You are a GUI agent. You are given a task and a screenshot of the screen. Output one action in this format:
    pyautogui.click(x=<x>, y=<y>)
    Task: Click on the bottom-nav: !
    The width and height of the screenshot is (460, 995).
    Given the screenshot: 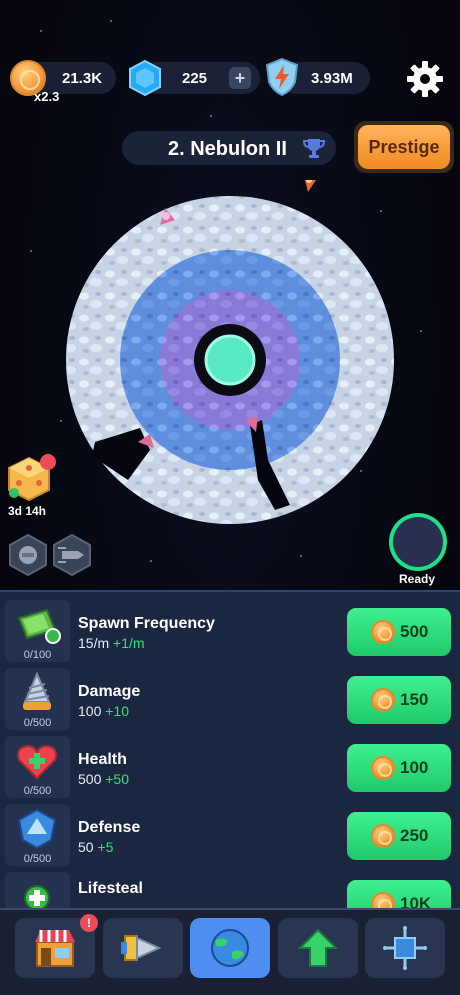 What is the action you would take?
    pyautogui.click(x=230, y=951)
    